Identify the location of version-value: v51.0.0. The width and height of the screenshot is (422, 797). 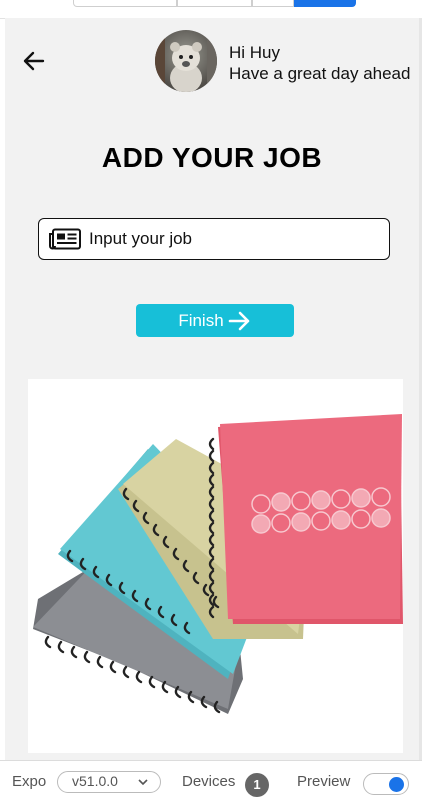
(95, 781).